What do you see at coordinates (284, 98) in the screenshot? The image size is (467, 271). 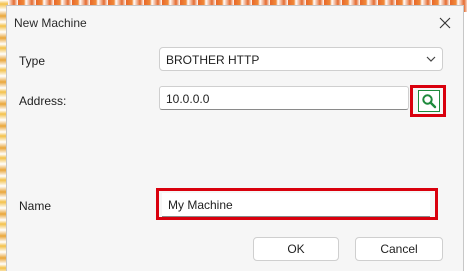 I see `address-input: 10.0.0.0` at bounding box center [284, 98].